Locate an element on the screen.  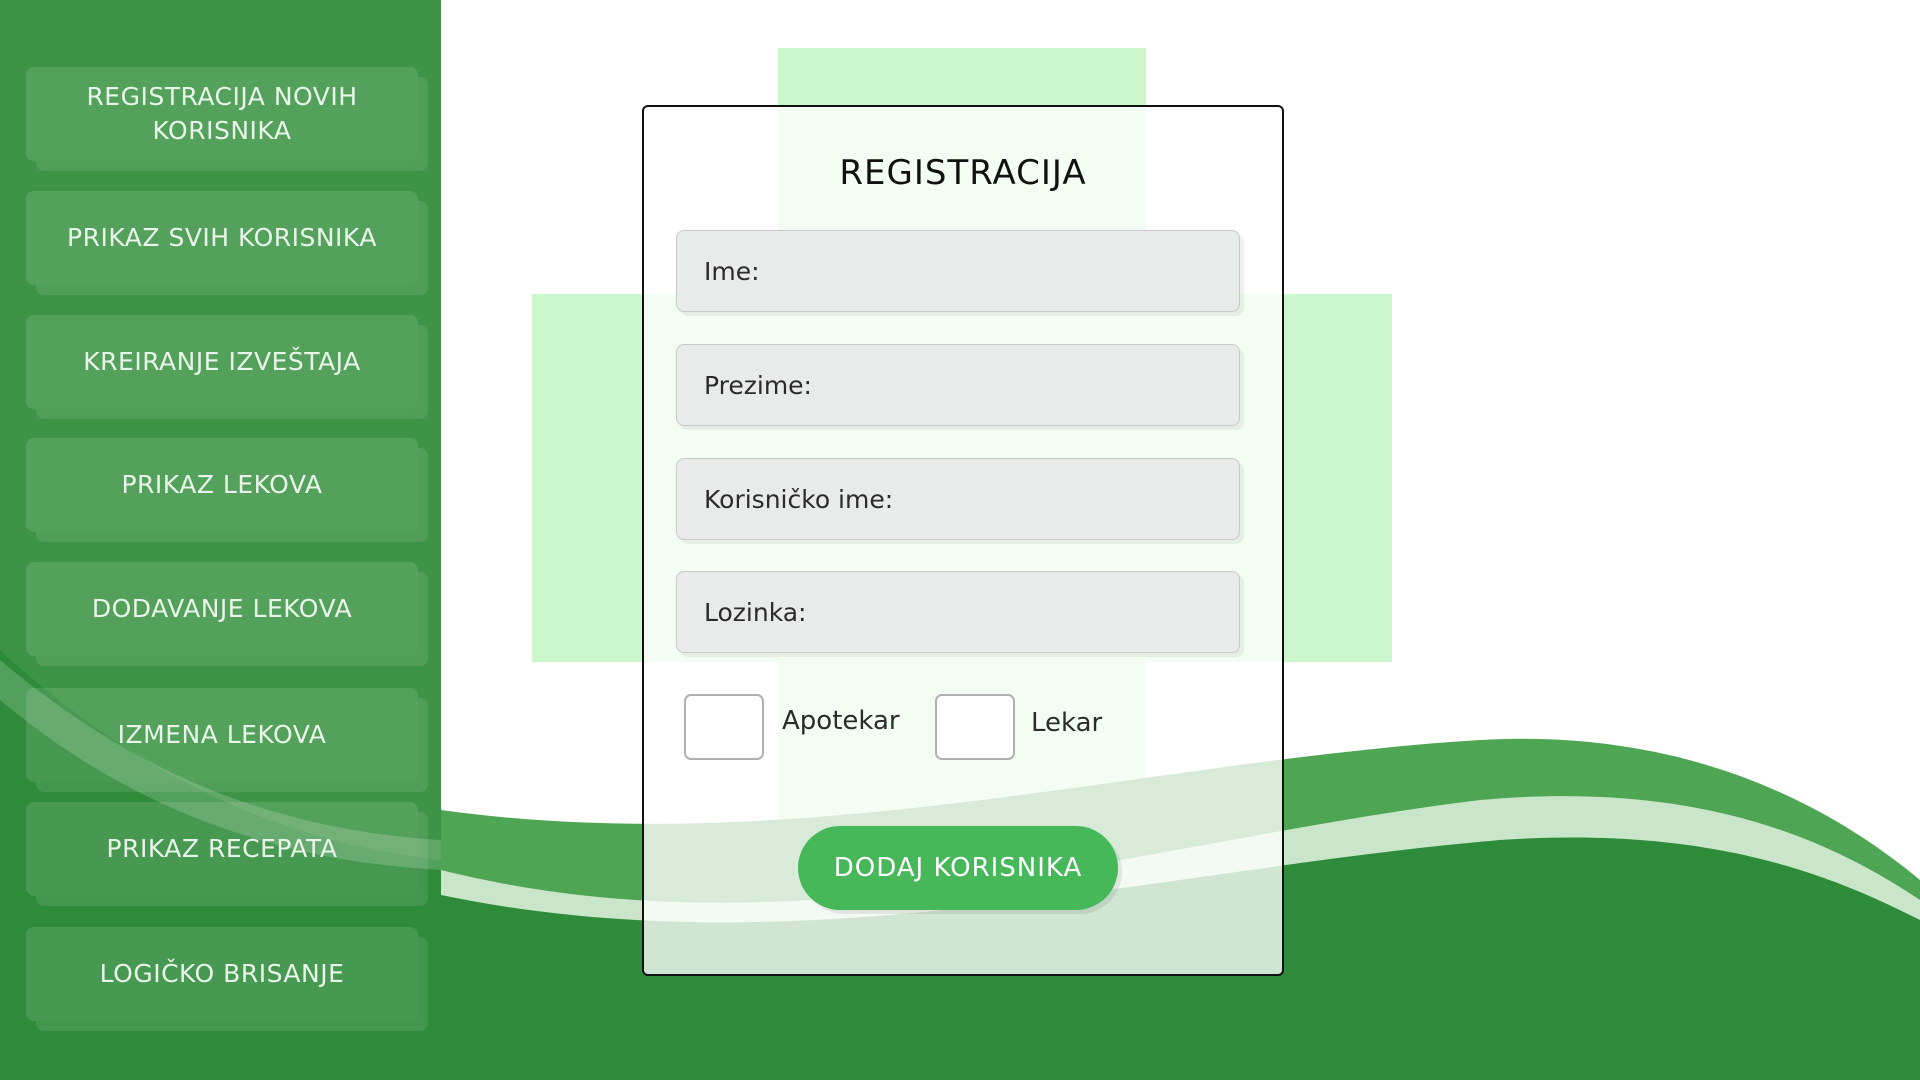
sidebar-item-label: REGISTRACIJA NOVIH KORISNIKA is located at coordinates (222, 113).